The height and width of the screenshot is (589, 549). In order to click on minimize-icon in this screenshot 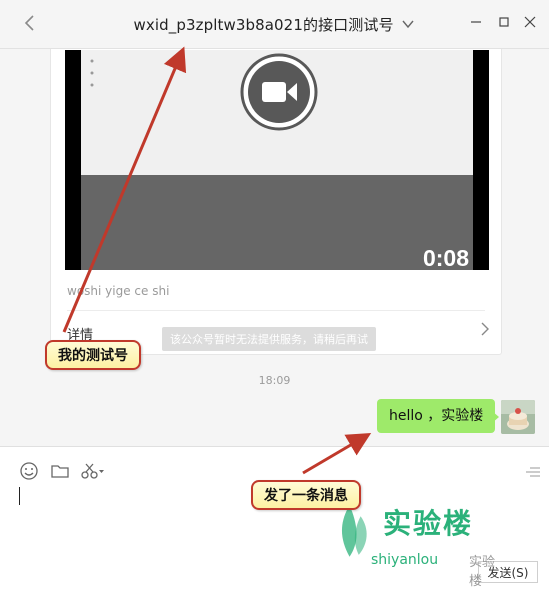, I will do `click(476, 22)`.